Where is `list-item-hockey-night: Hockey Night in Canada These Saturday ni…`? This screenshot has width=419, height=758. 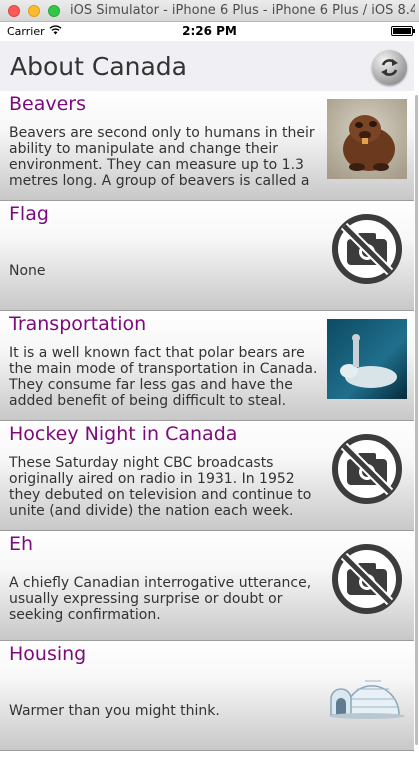 list-item-hockey-night: Hockey Night in Canada These Saturday ni… is located at coordinates (207, 476).